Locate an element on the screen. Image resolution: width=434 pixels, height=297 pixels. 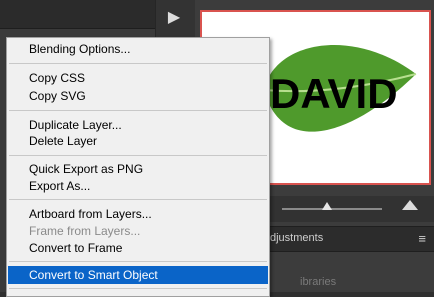
menu-item-copy-svg: Copy SVG is located at coordinates (138, 96).